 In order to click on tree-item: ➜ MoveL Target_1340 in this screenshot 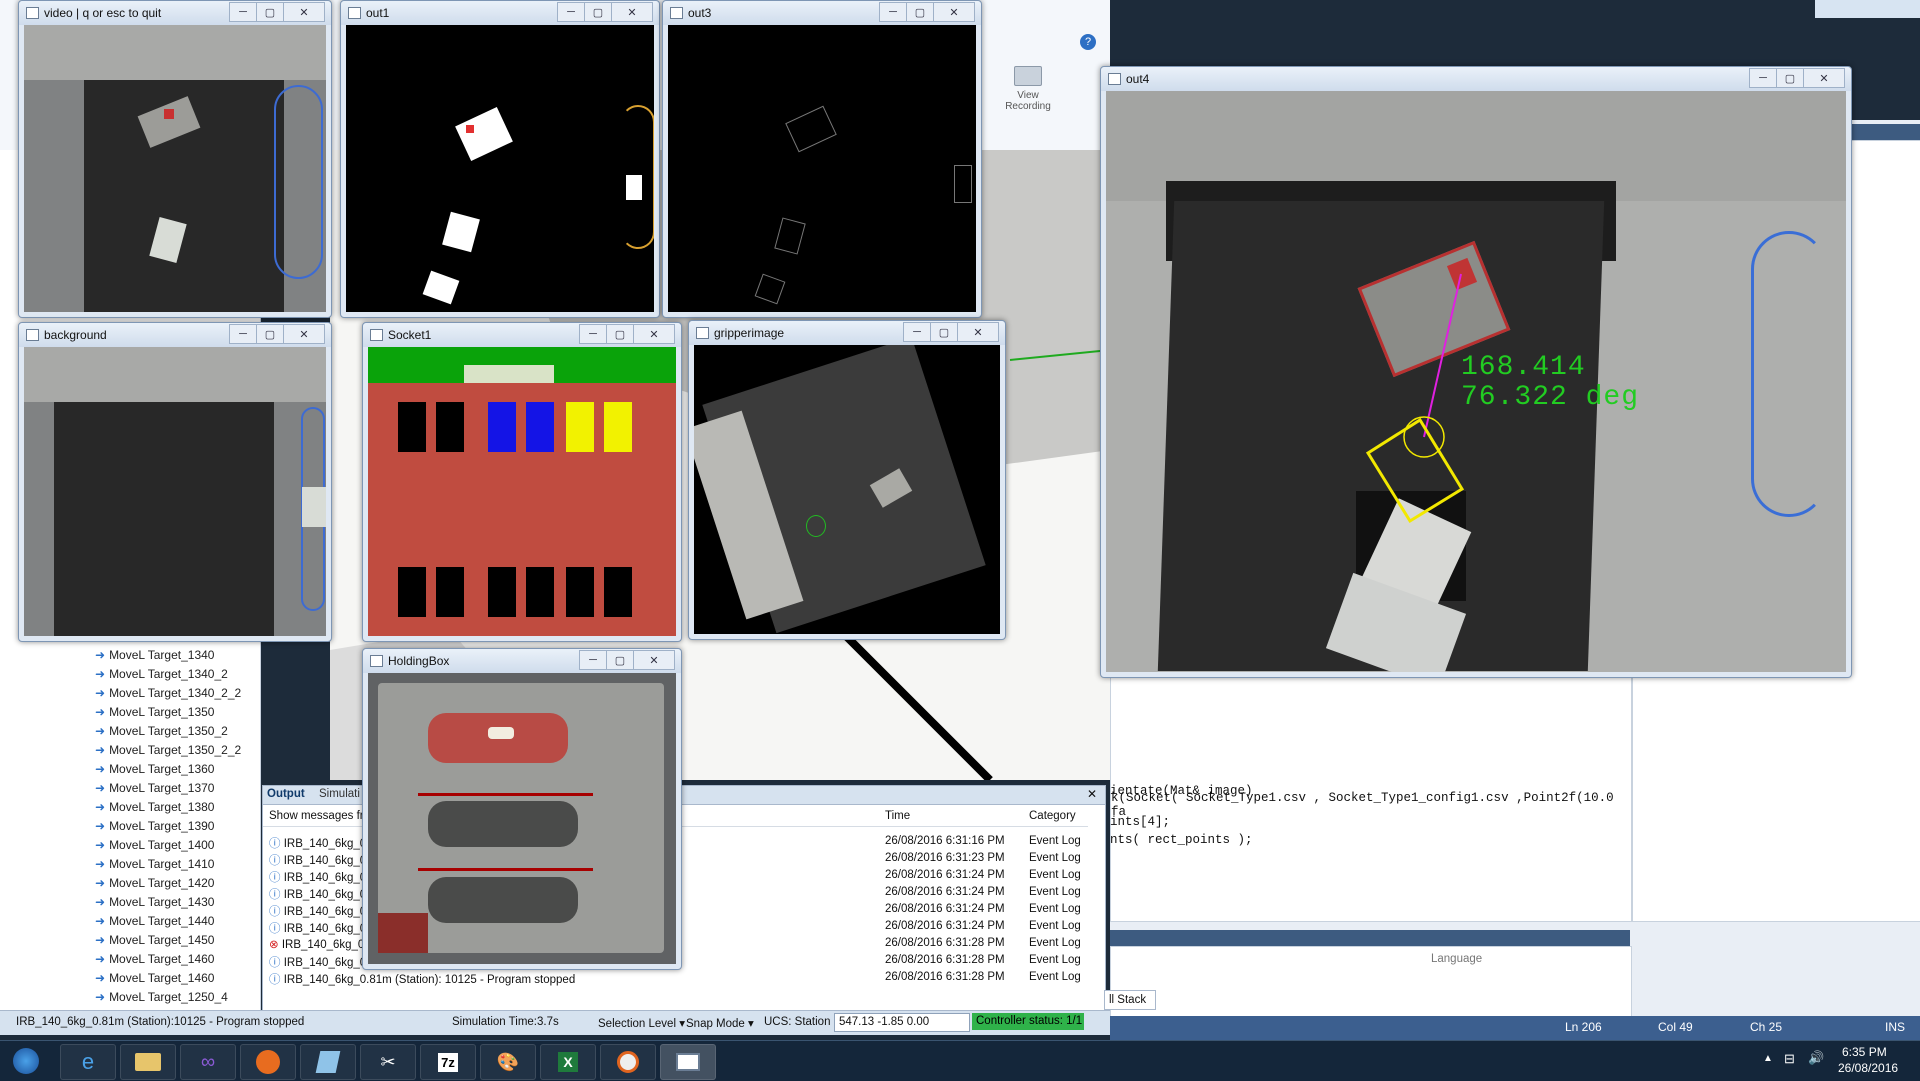, I will do `click(154, 655)`.